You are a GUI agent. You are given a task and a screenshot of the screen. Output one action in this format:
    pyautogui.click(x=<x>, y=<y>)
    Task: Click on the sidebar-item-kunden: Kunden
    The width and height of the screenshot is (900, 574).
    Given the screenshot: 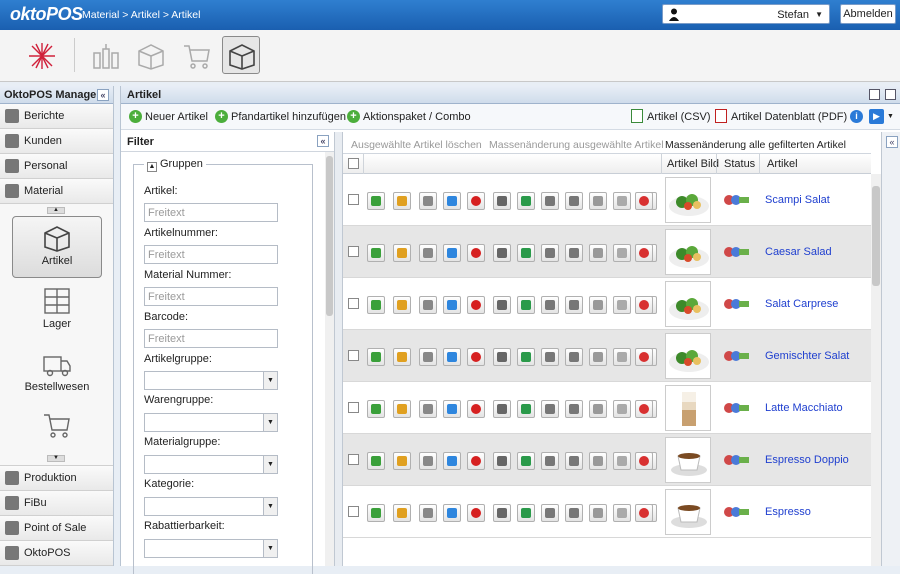 What is the action you would take?
    pyautogui.click(x=56, y=141)
    